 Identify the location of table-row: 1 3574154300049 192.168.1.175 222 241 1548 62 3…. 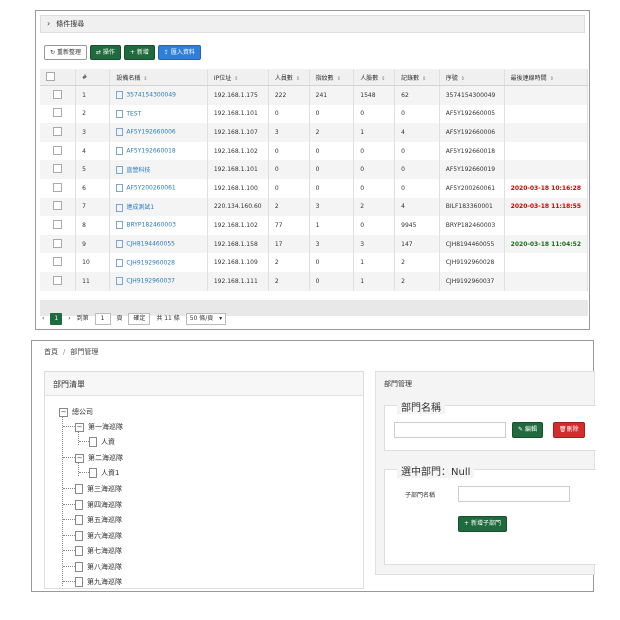
(314, 95).